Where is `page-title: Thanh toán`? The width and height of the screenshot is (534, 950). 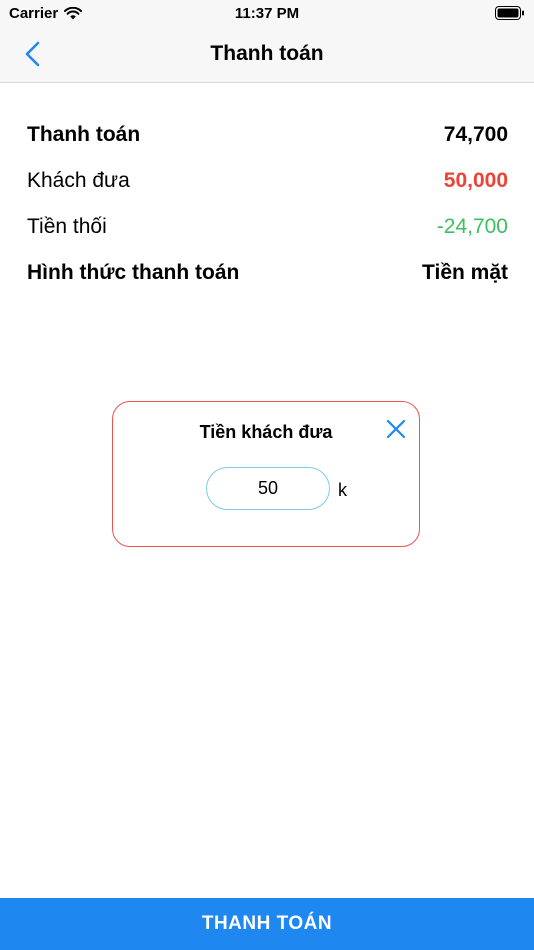 page-title: Thanh toán is located at coordinates (267, 53).